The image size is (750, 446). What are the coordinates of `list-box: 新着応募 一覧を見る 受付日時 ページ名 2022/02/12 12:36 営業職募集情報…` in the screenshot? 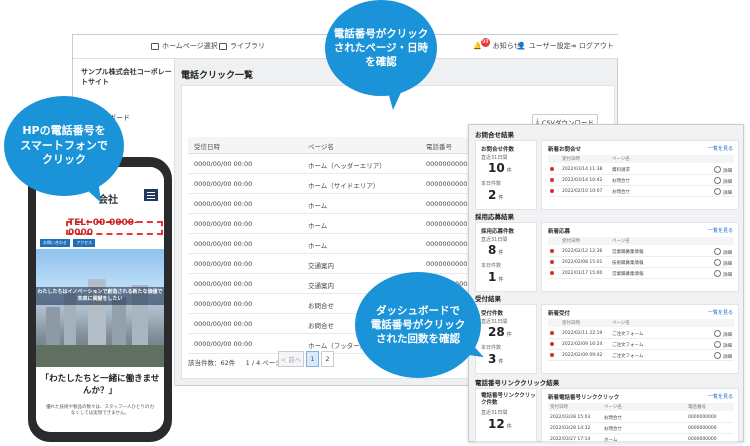 It's located at (640, 257).